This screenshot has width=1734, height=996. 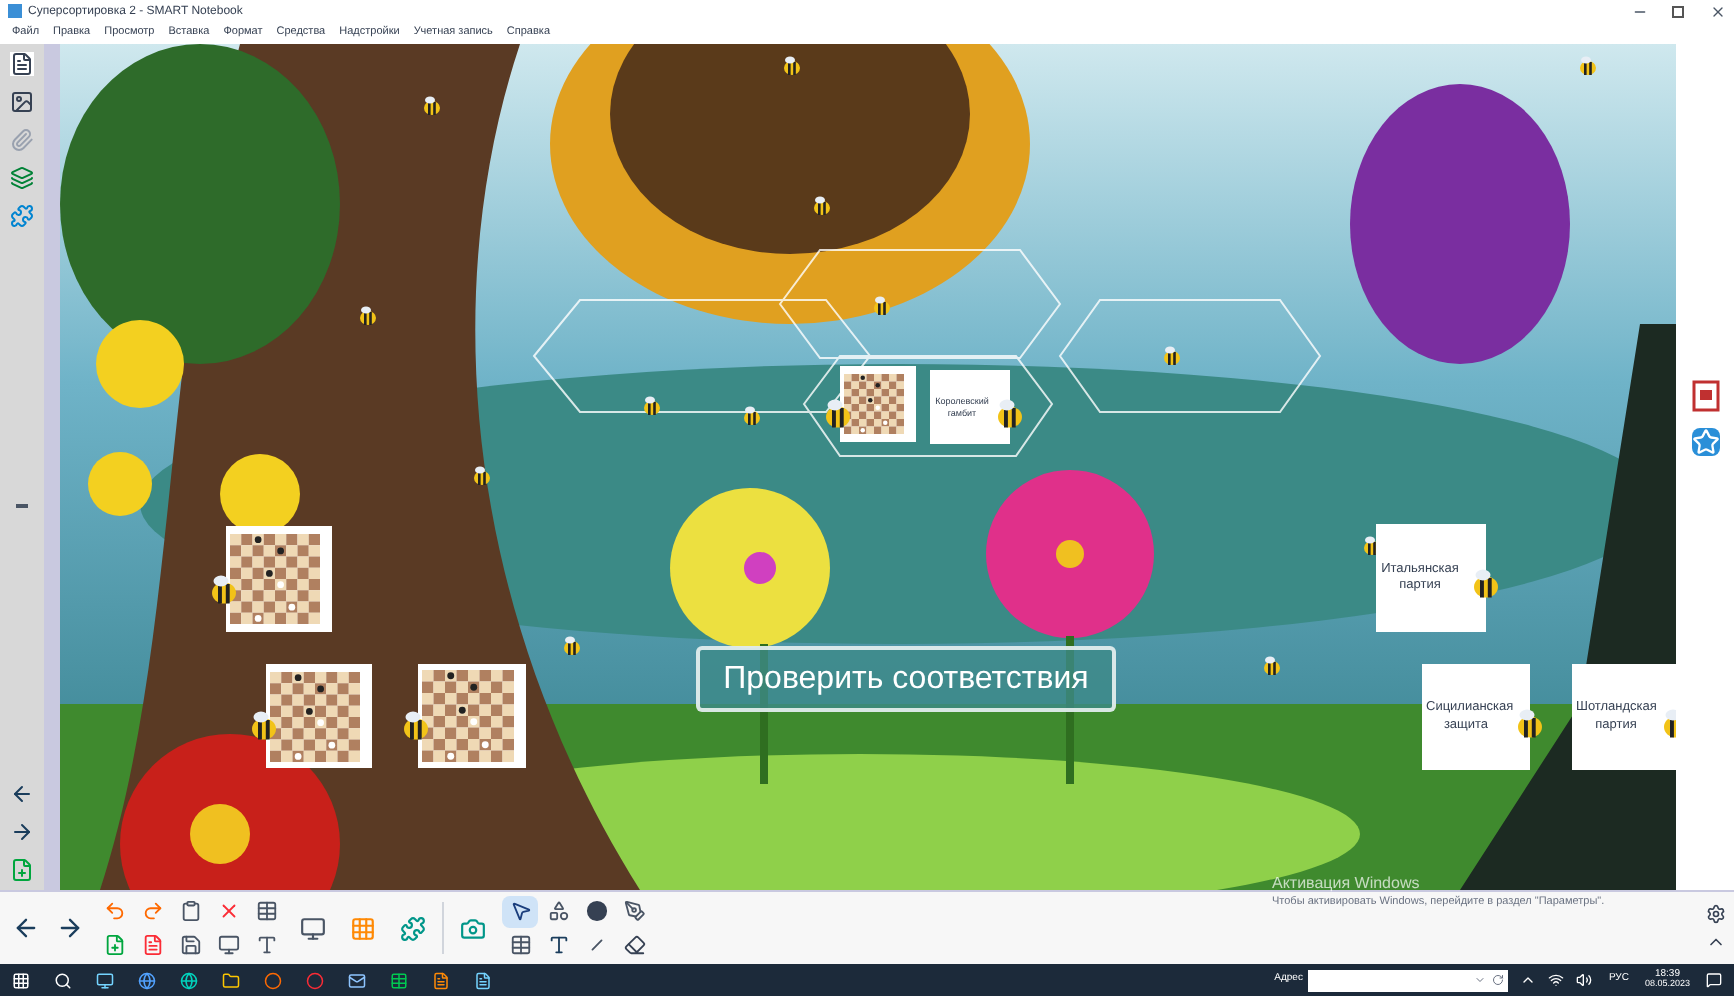 What do you see at coordinates (357, 980) in the screenshot?
I see `mail-icon` at bounding box center [357, 980].